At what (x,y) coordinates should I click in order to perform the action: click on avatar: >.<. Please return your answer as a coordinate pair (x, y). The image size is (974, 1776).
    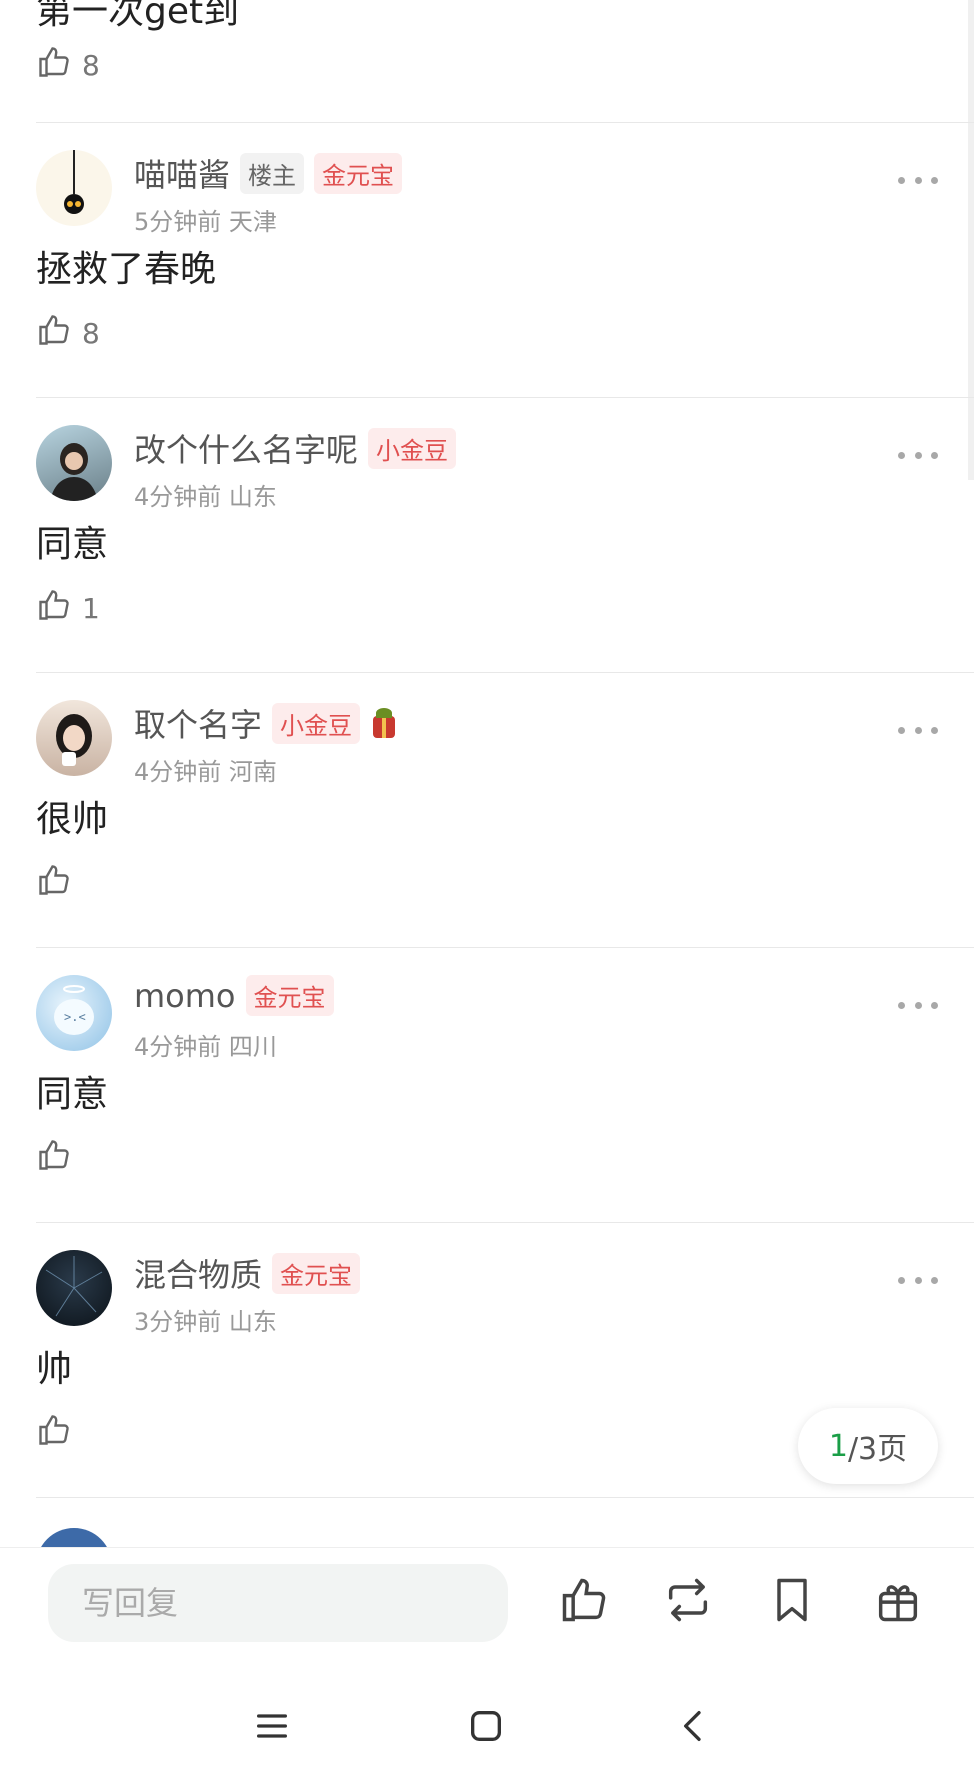
    Looking at the image, I should click on (74, 1013).